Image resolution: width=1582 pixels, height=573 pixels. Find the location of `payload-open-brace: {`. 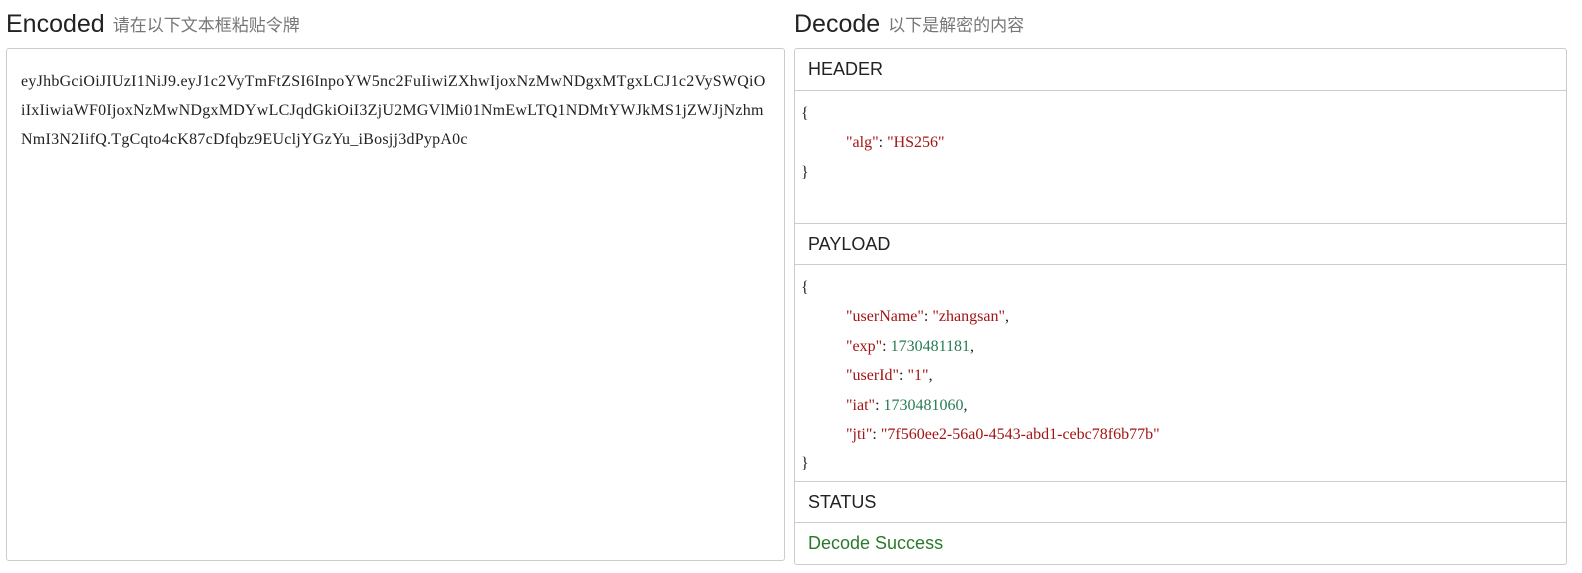

payload-open-brace: { is located at coordinates (805, 287).